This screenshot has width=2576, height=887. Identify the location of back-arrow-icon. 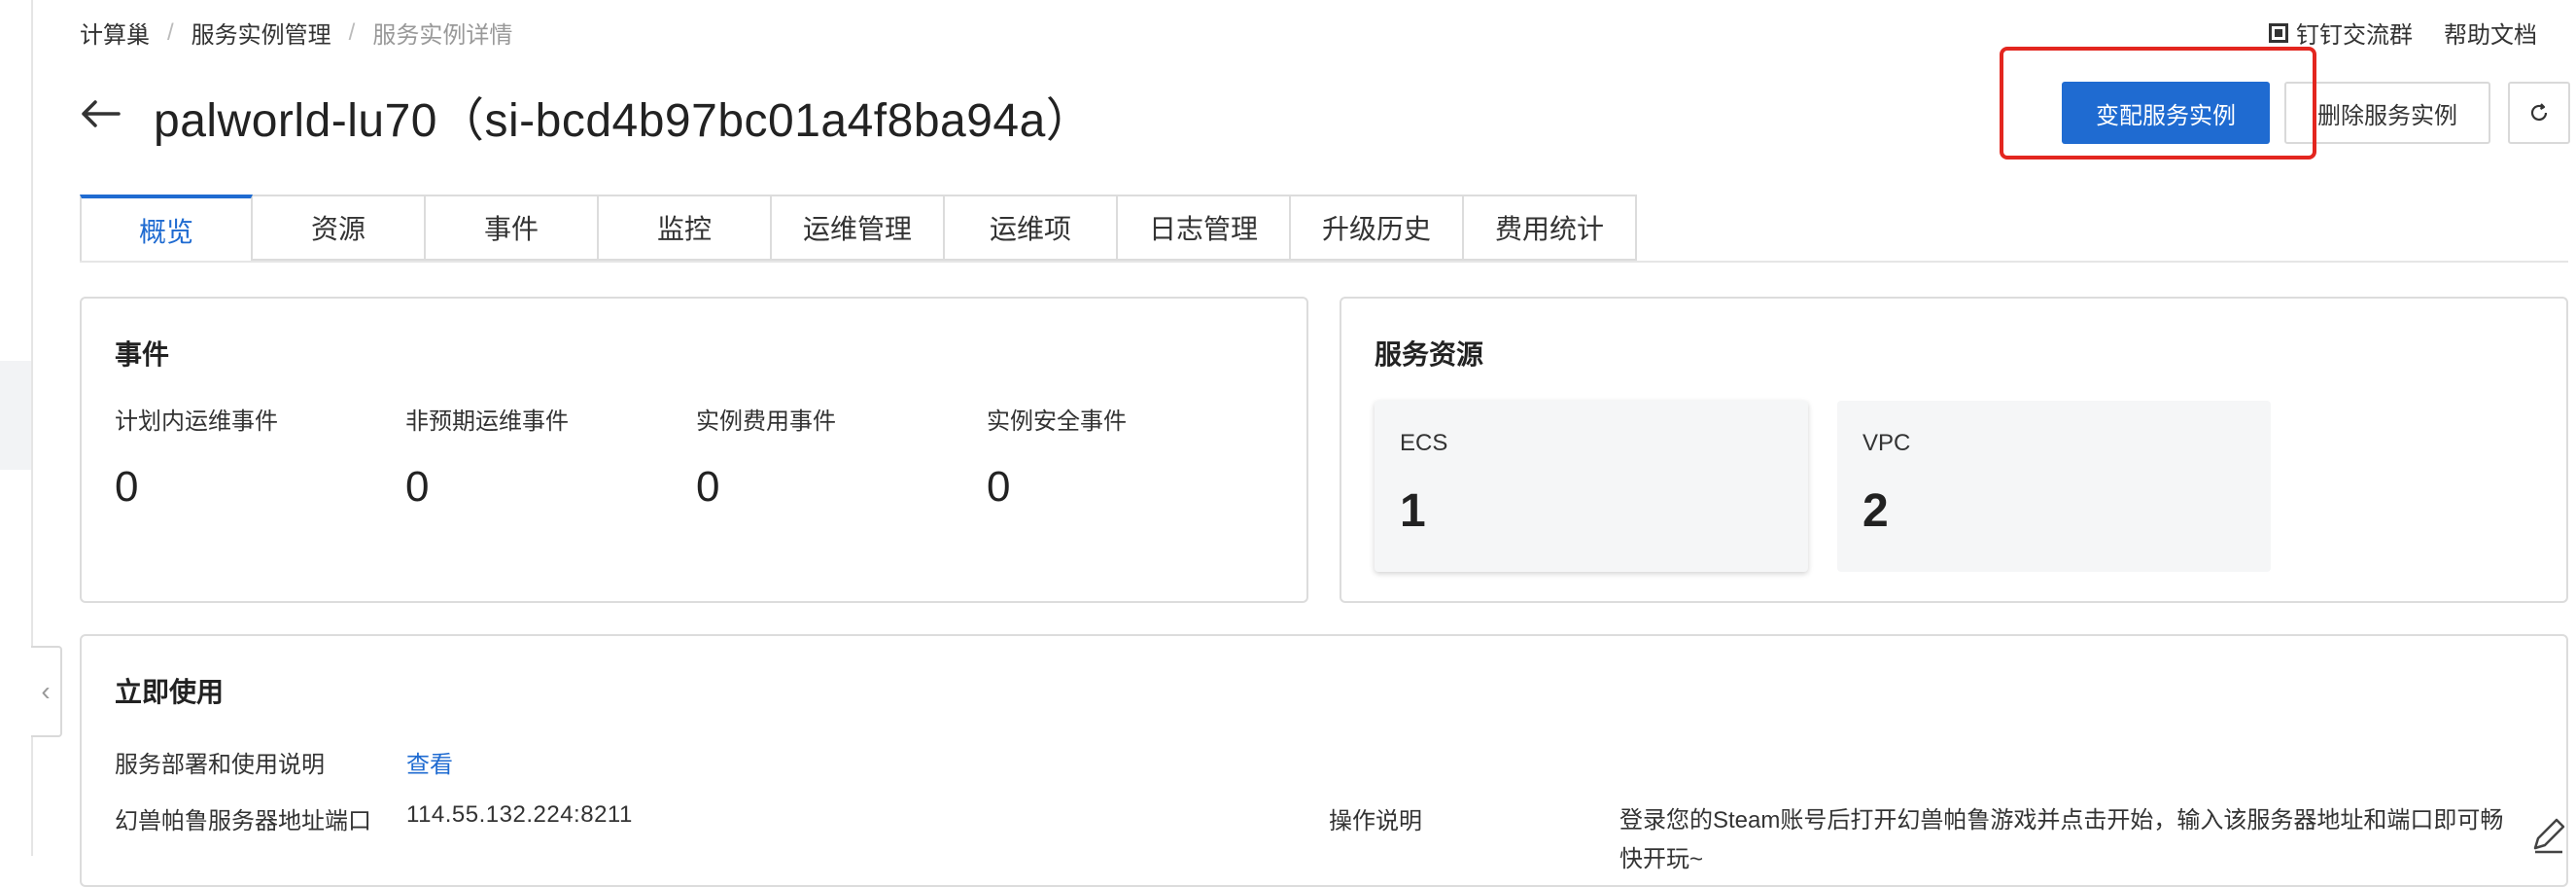
(101, 113).